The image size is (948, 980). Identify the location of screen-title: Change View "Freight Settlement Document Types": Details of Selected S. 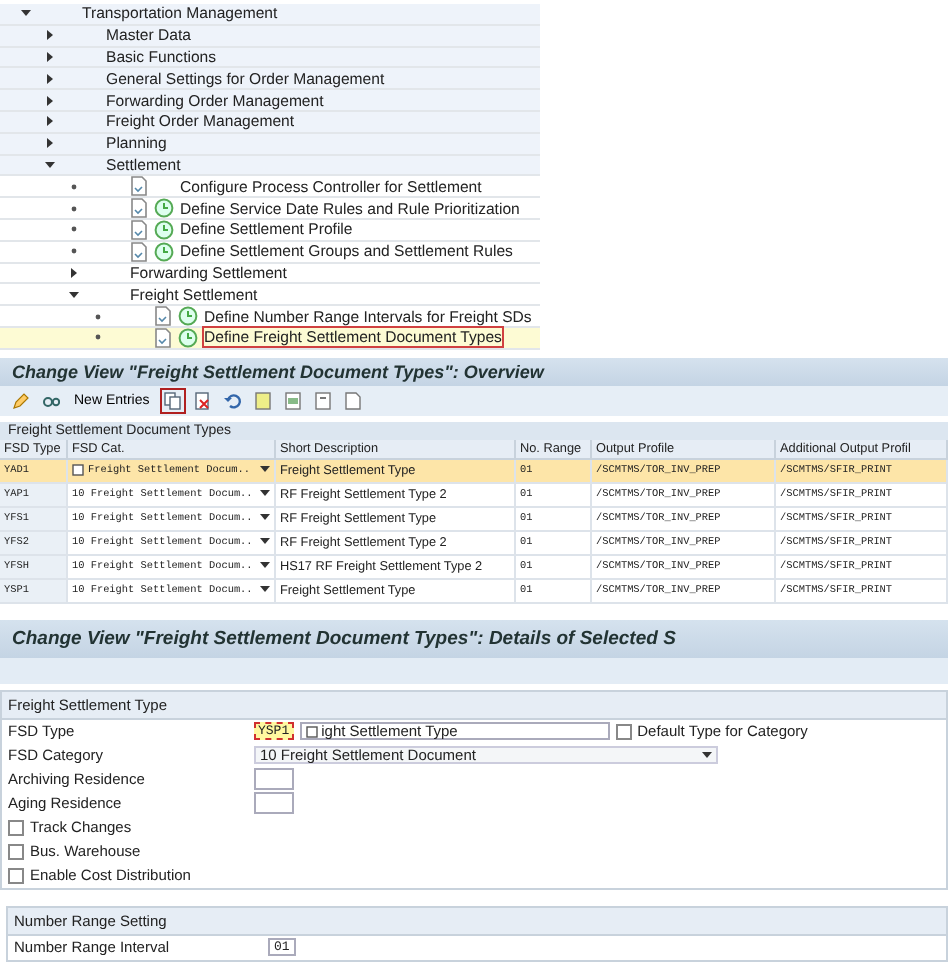
(474, 638).